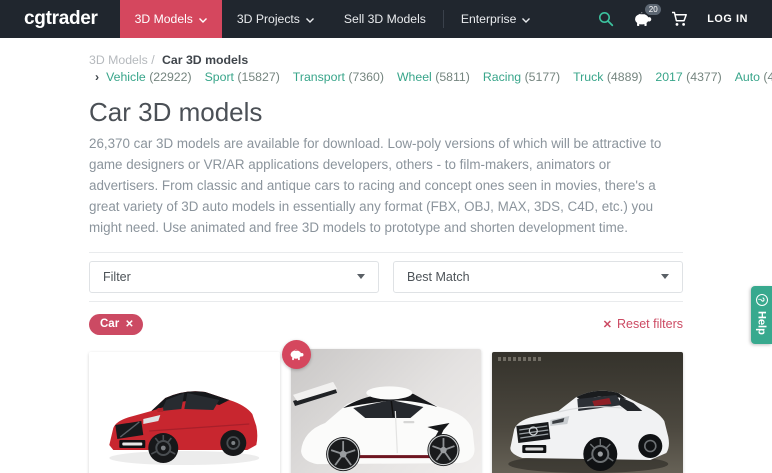 The height and width of the screenshot is (473, 772). I want to click on help-tab: ? Help, so click(761, 315).